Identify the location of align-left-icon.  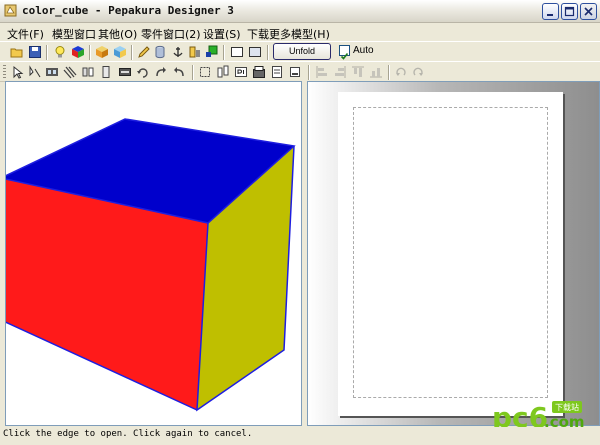
(322, 72).